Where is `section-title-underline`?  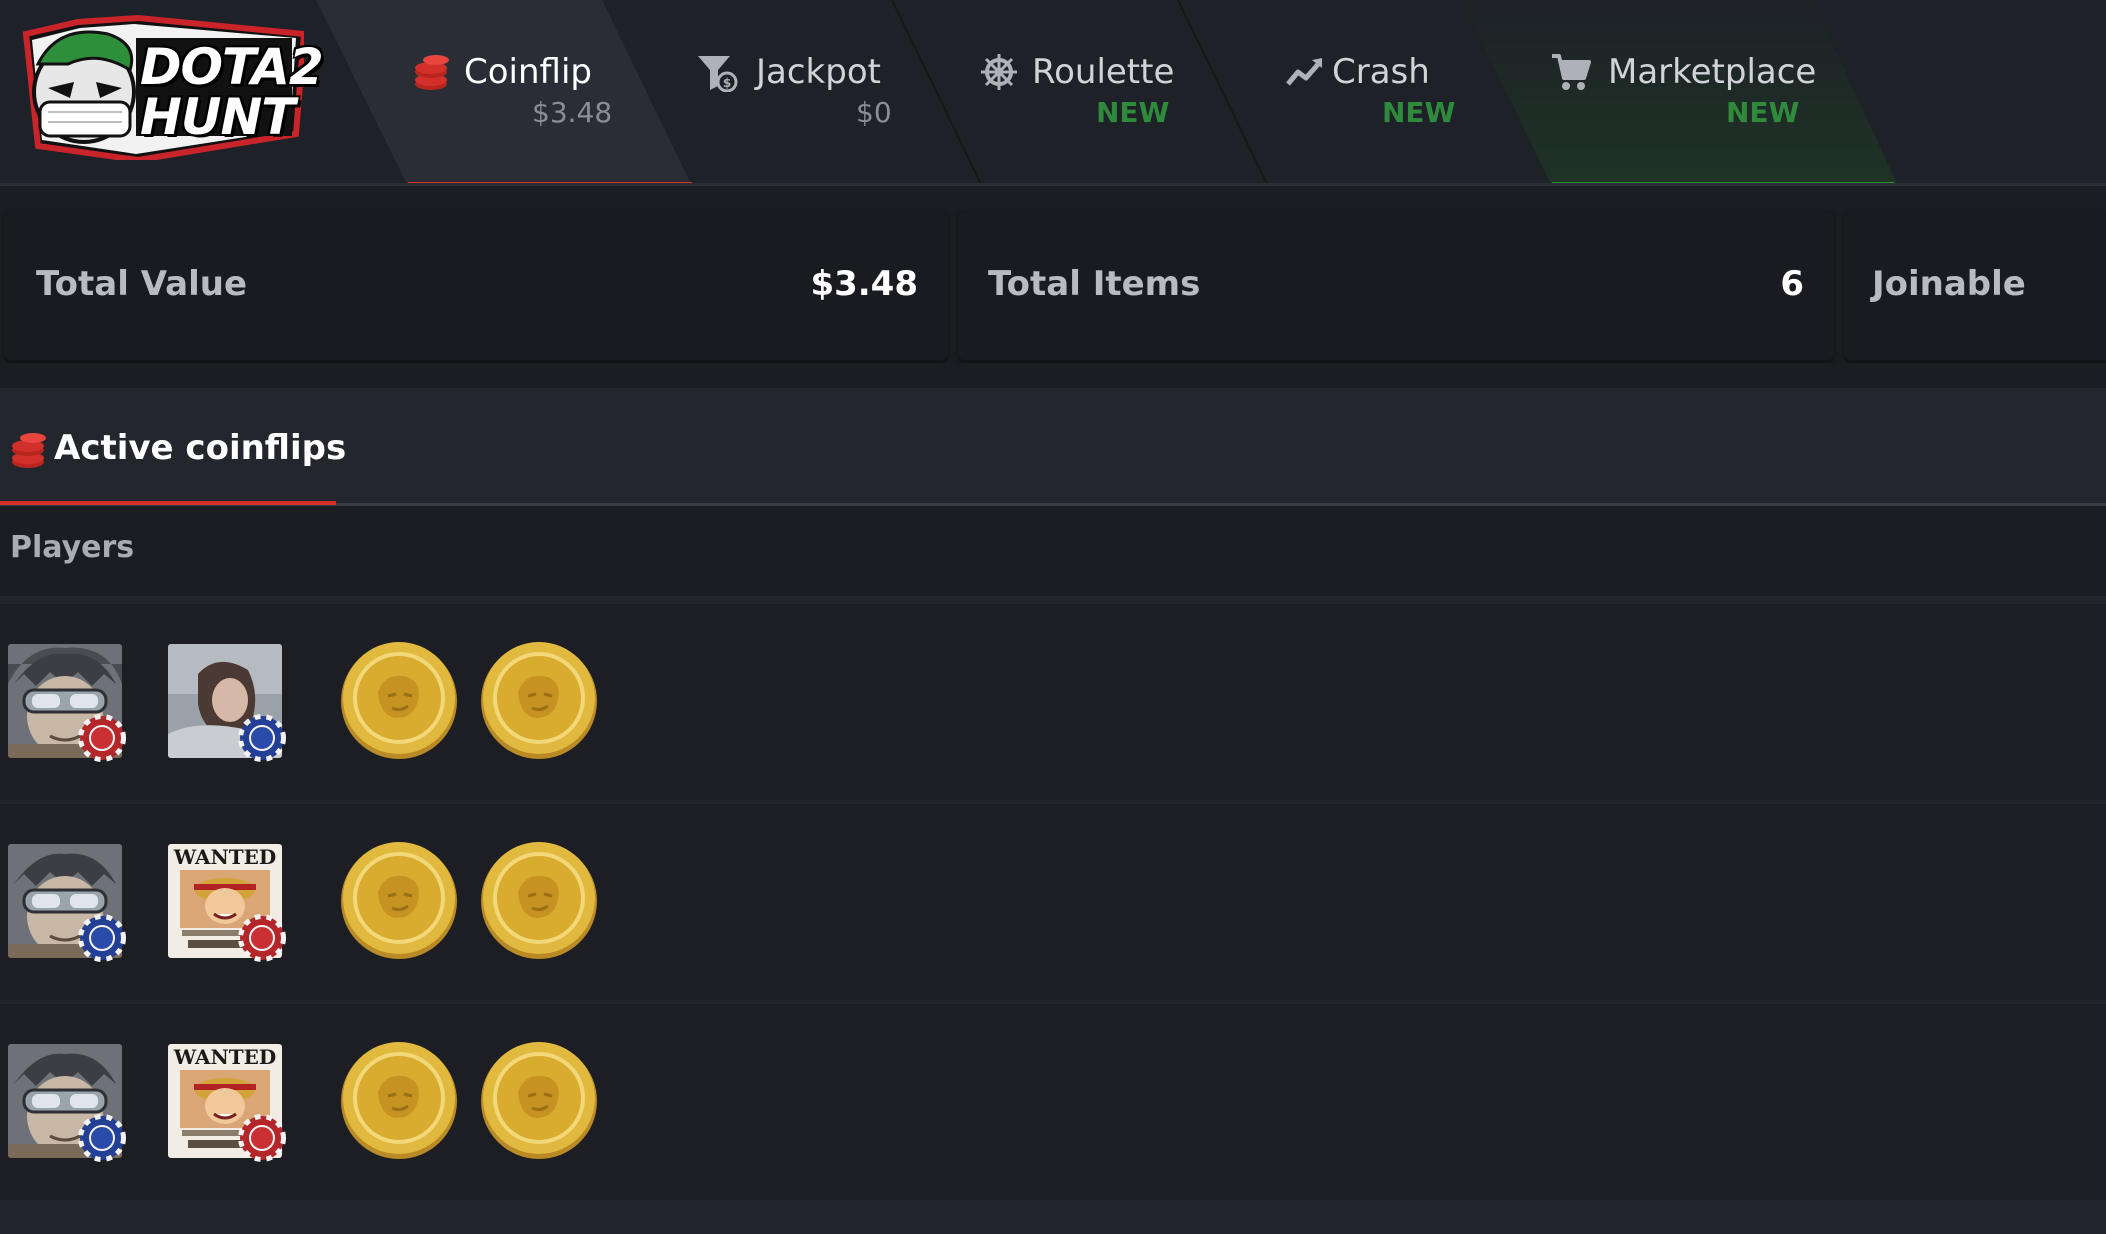
section-title-underline is located at coordinates (168, 503).